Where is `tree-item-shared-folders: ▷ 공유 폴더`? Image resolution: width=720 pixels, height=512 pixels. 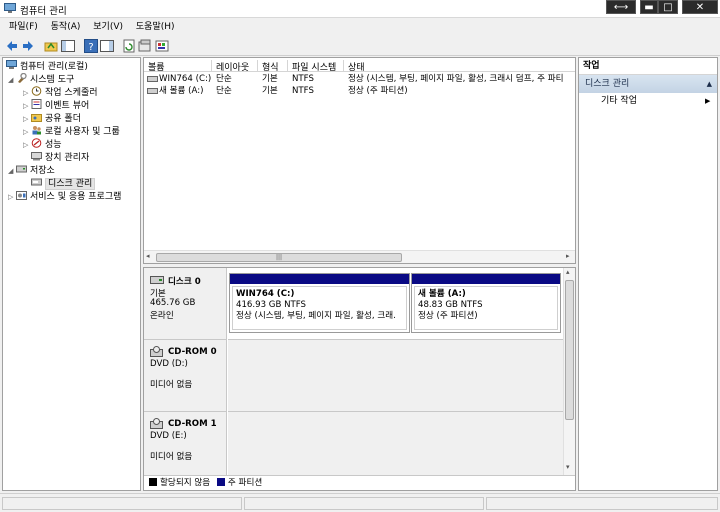
tree-item-shared-folders: ▷ 공유 폴더 is located at coordinates (52, 118).